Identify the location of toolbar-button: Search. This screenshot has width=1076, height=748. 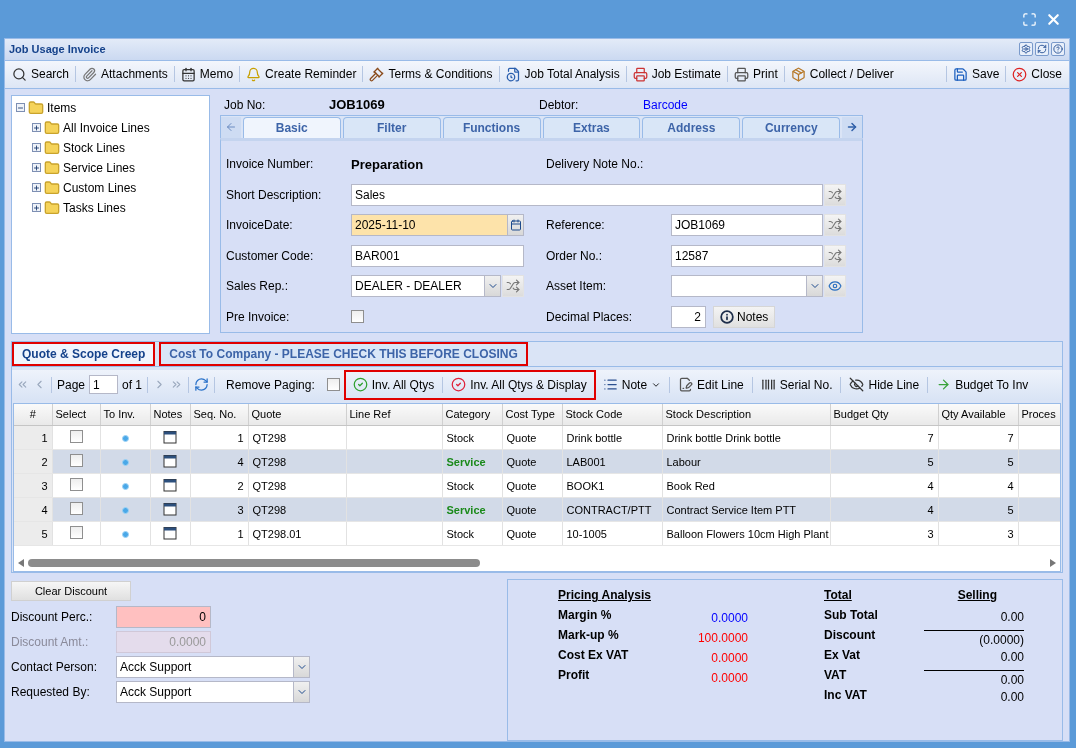
(41, 74).